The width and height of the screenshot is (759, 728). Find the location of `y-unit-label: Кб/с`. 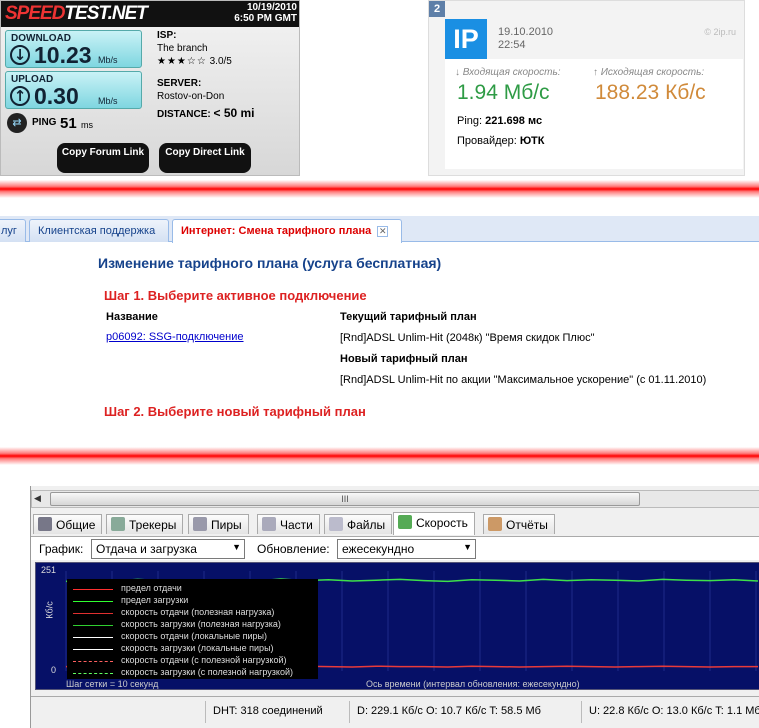

y-unit-label: Кб/с is located at coordinates (49, 610).